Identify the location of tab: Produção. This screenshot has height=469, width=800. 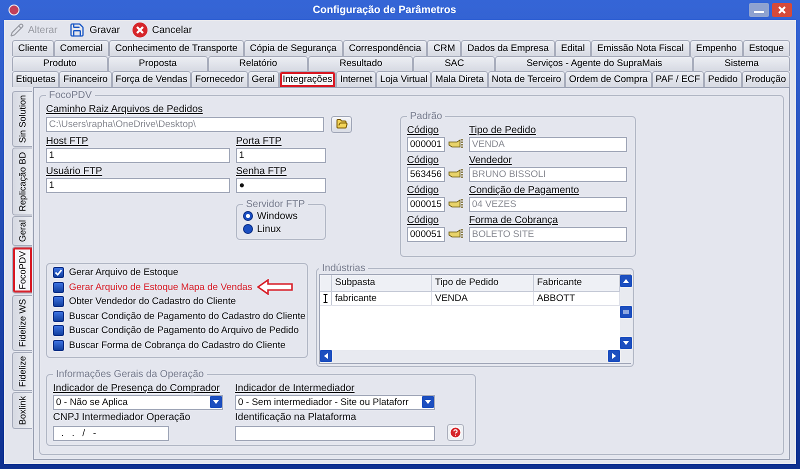
(766, 78).